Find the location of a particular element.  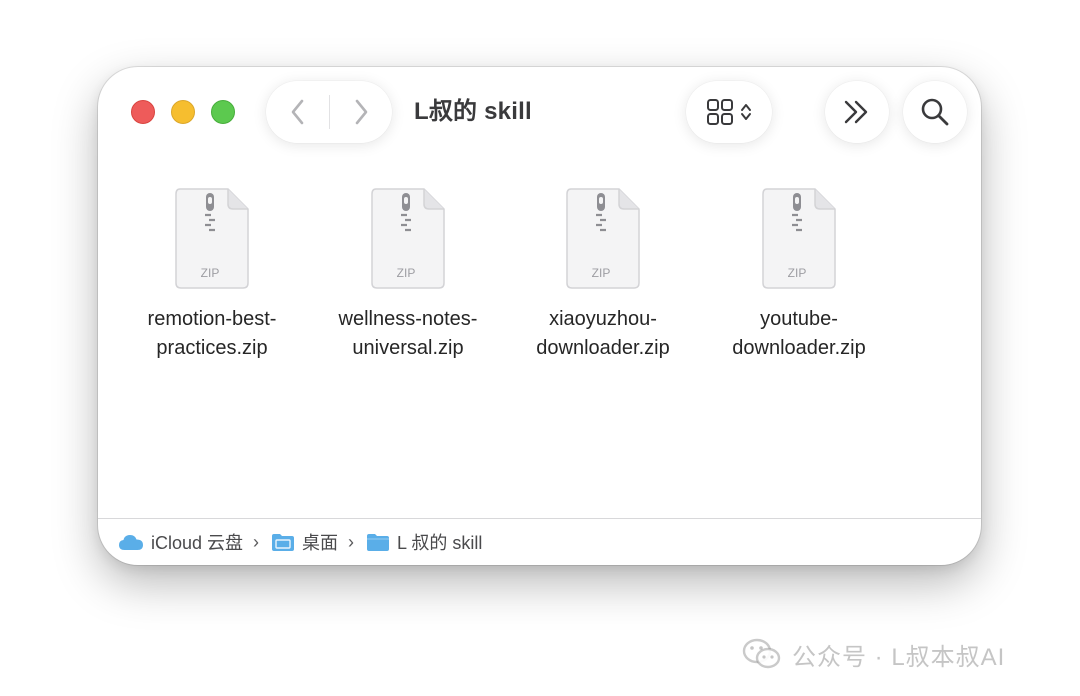

file-name: xiaoyuzhou- downloader.zip is located at coordinates (603, 333).